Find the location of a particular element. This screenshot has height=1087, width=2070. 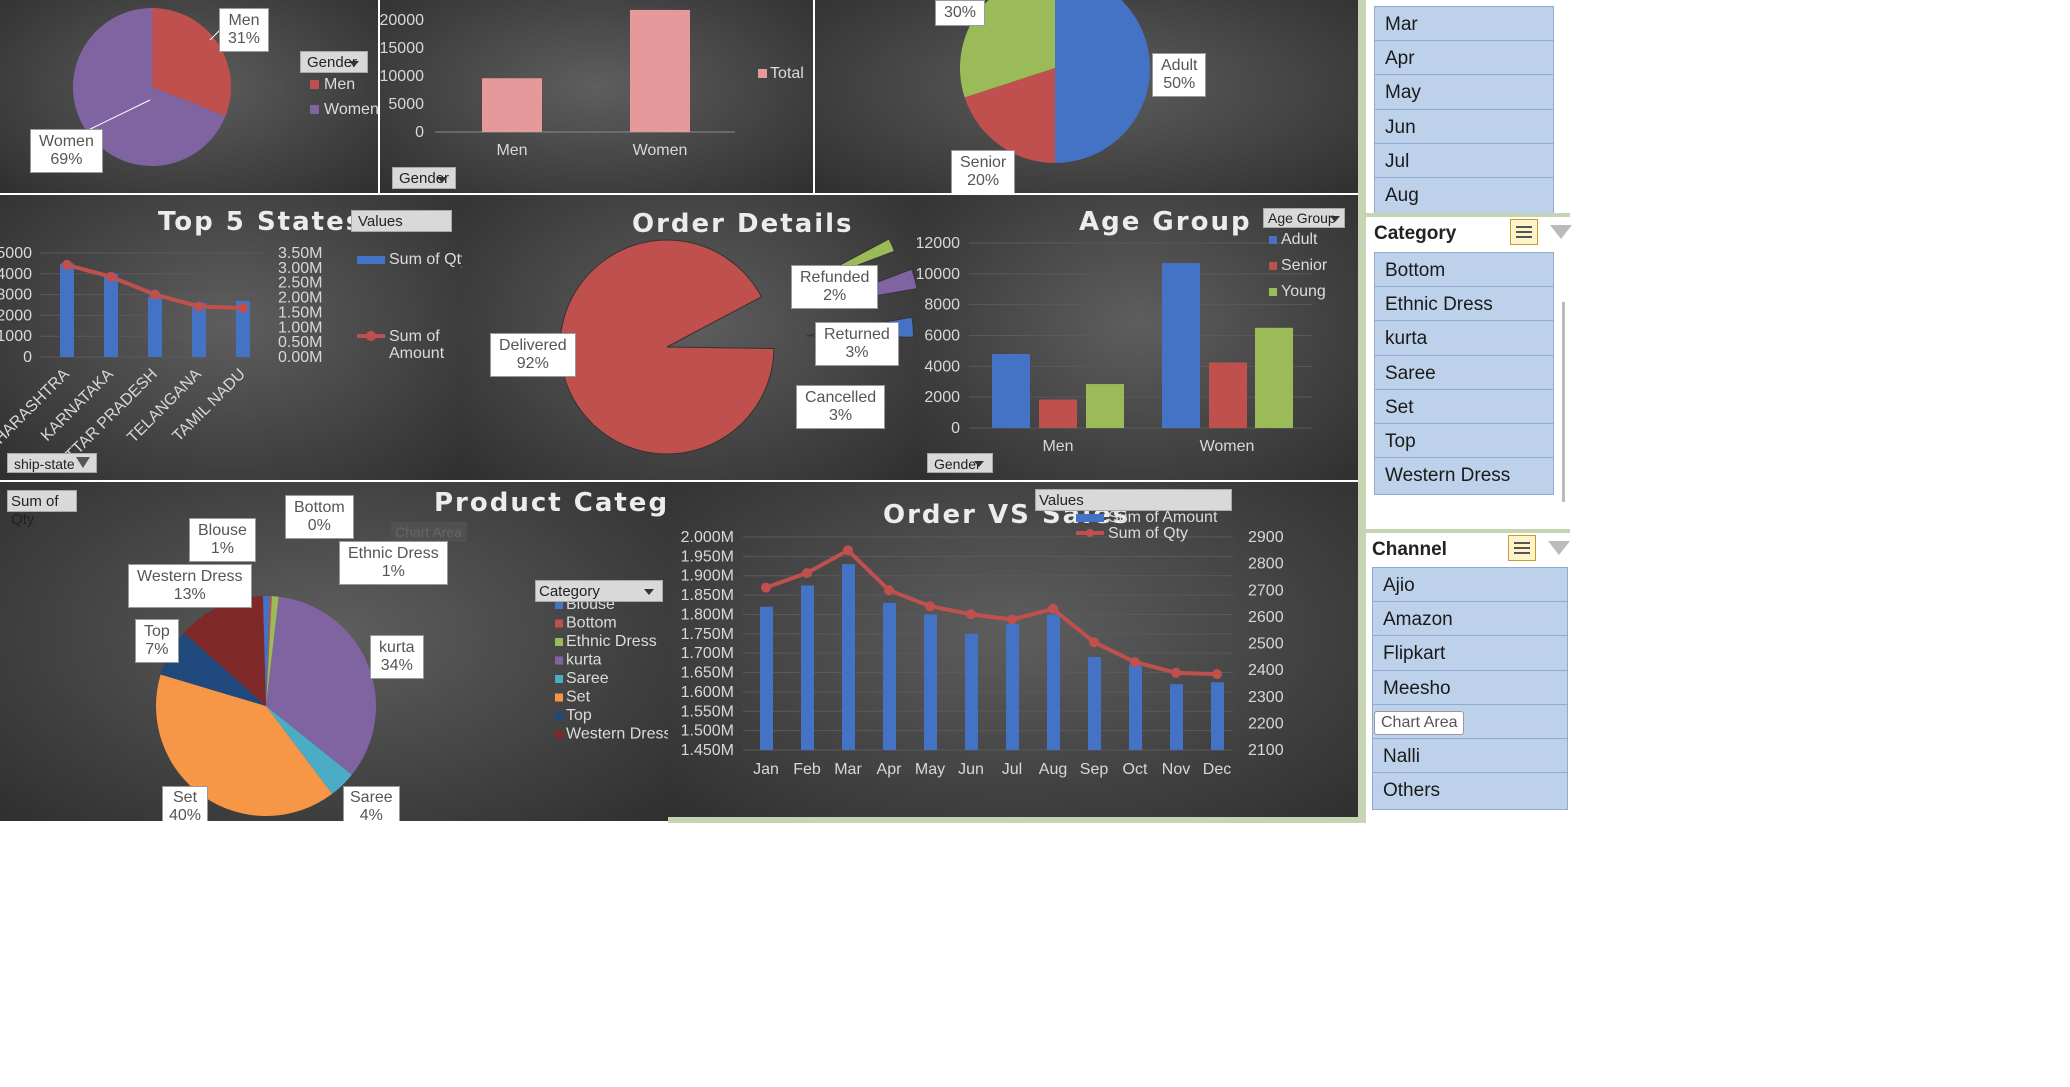

channel-slicer-title: Channel is located at coordinates (1409, 549).